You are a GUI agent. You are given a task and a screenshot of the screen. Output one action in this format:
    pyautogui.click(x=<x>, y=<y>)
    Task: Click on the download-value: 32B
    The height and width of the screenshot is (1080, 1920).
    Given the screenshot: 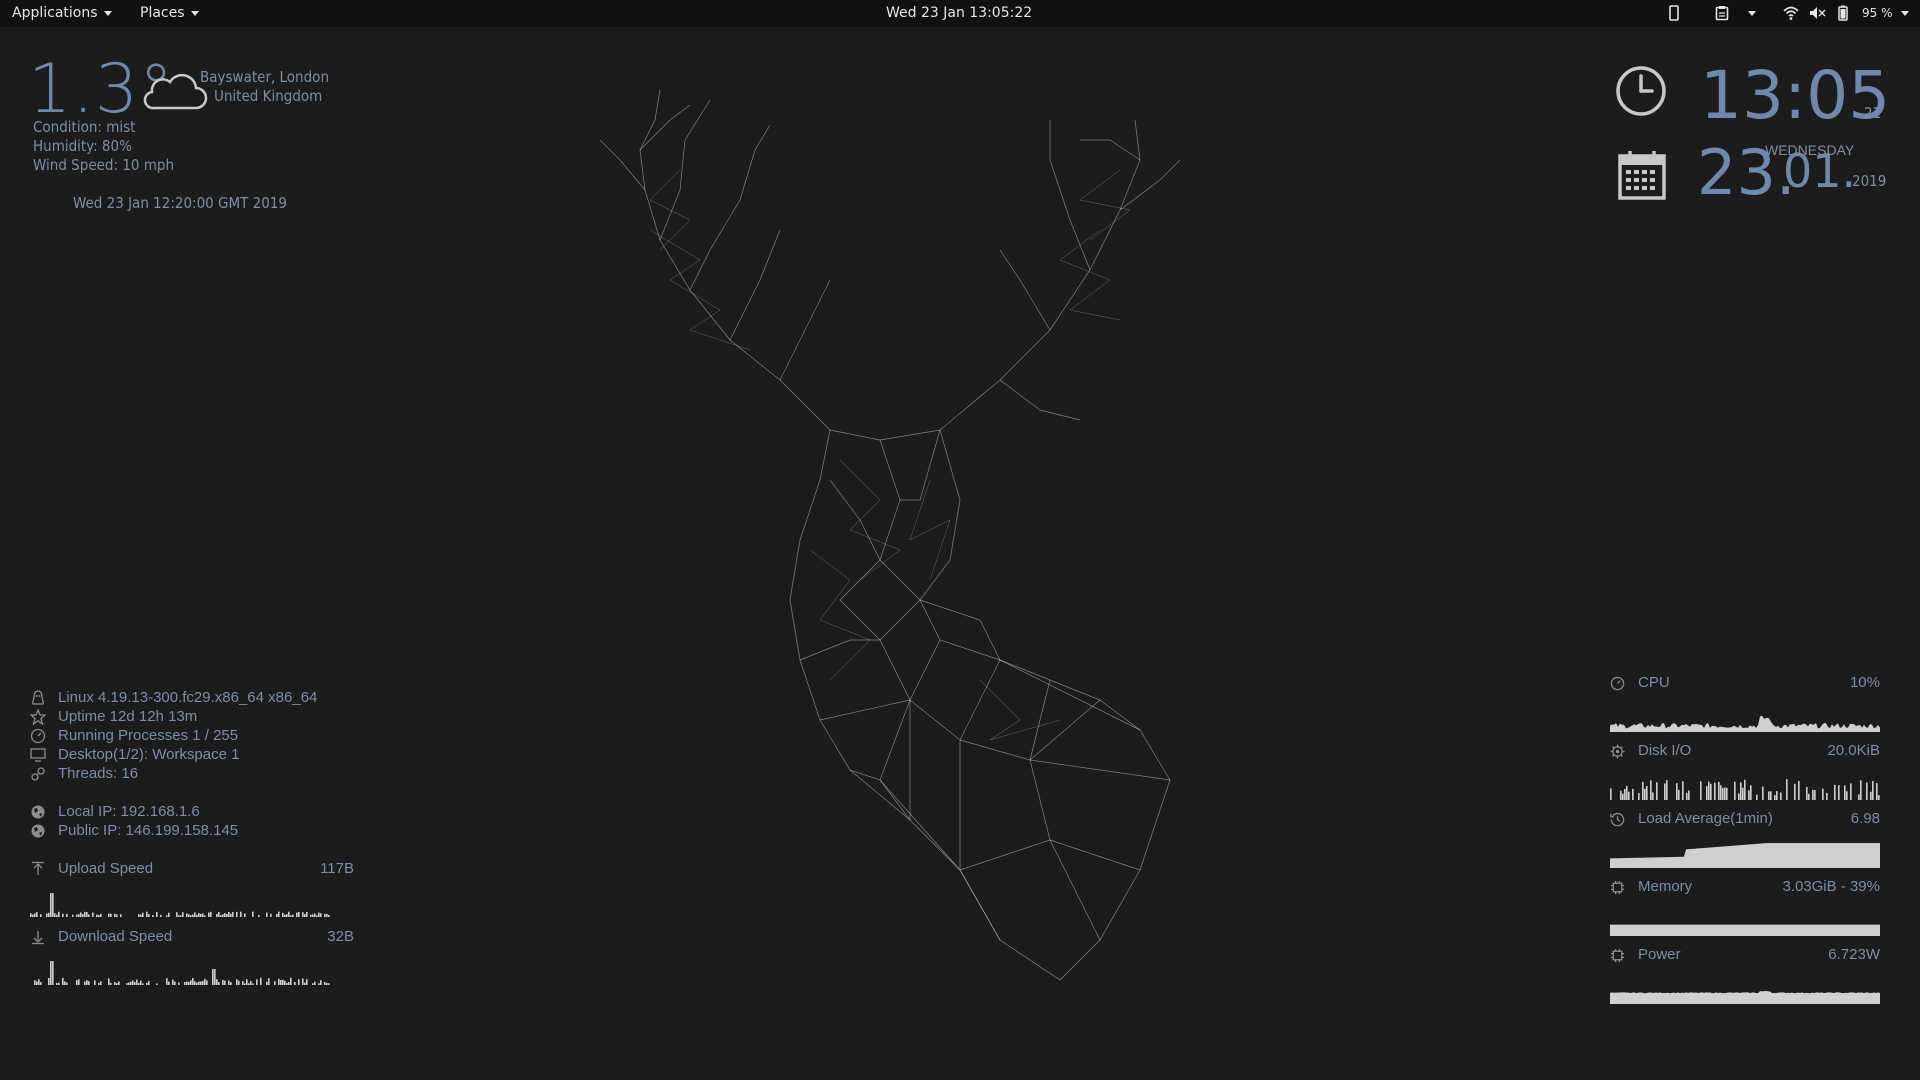 What is the action you would take?
    pyautogui.click(x=340, y=936)
    